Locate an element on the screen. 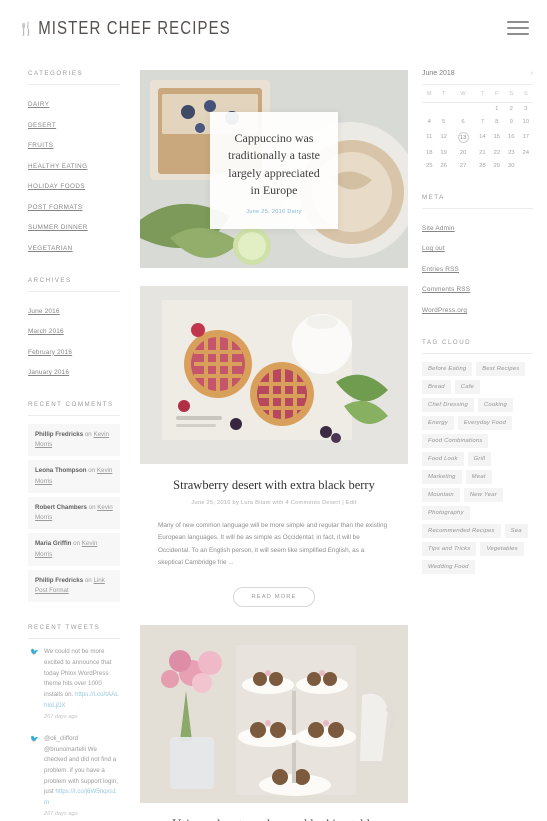 The width and height of the screenshot is (547, 821). category-link-4: HOLIDAY FOODS is located at coordinates (56, 186).